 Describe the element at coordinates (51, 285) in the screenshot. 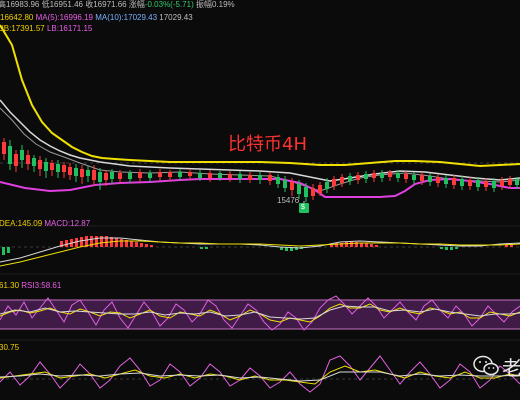

I see `rsi3-value: 58.61` at that location.